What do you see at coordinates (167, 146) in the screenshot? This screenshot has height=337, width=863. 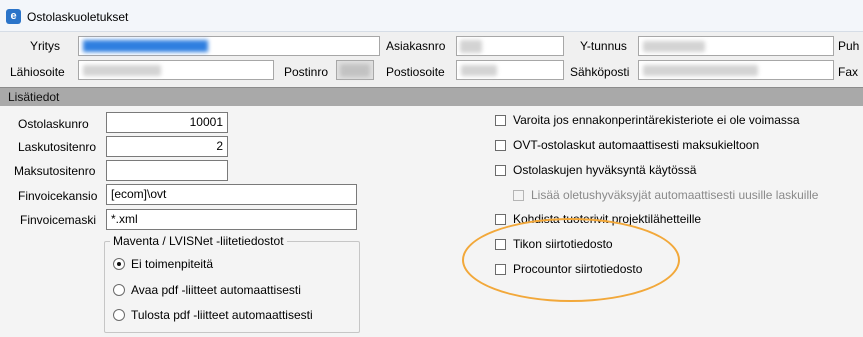 I see `laskutositenro-input: 2` at bounding box center [167, 146].